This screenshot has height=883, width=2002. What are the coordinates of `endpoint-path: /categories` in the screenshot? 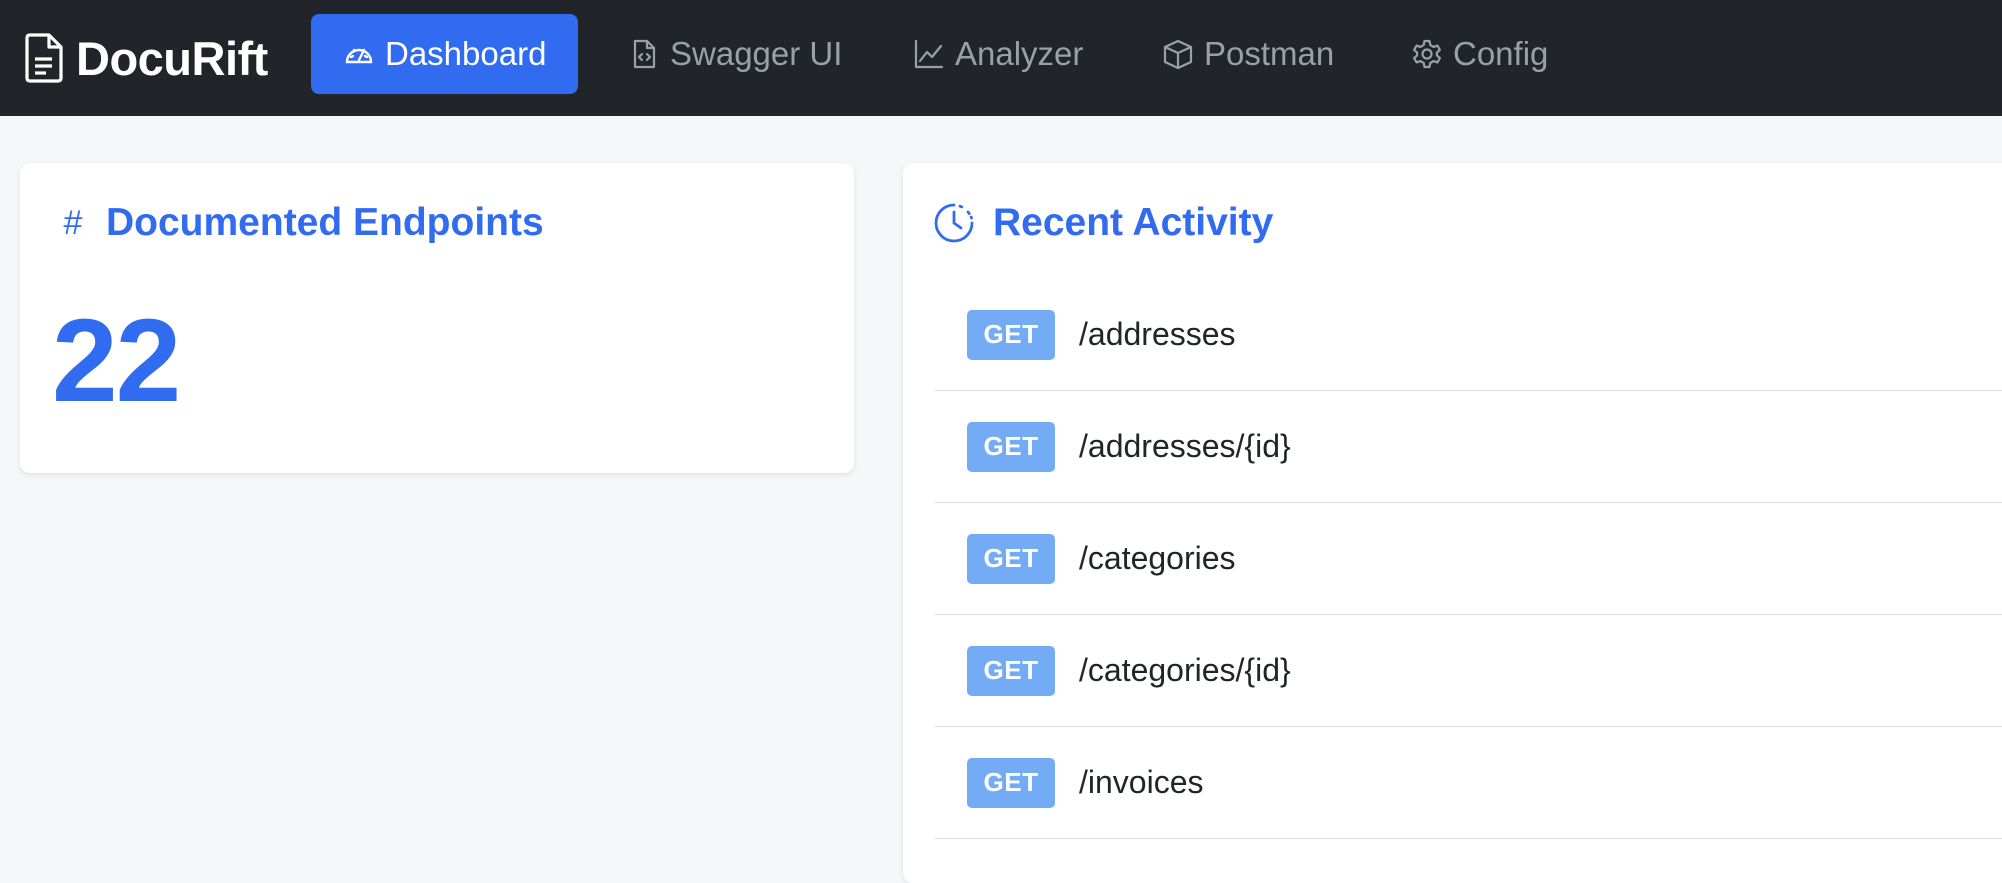 It's located at (1157, 558).